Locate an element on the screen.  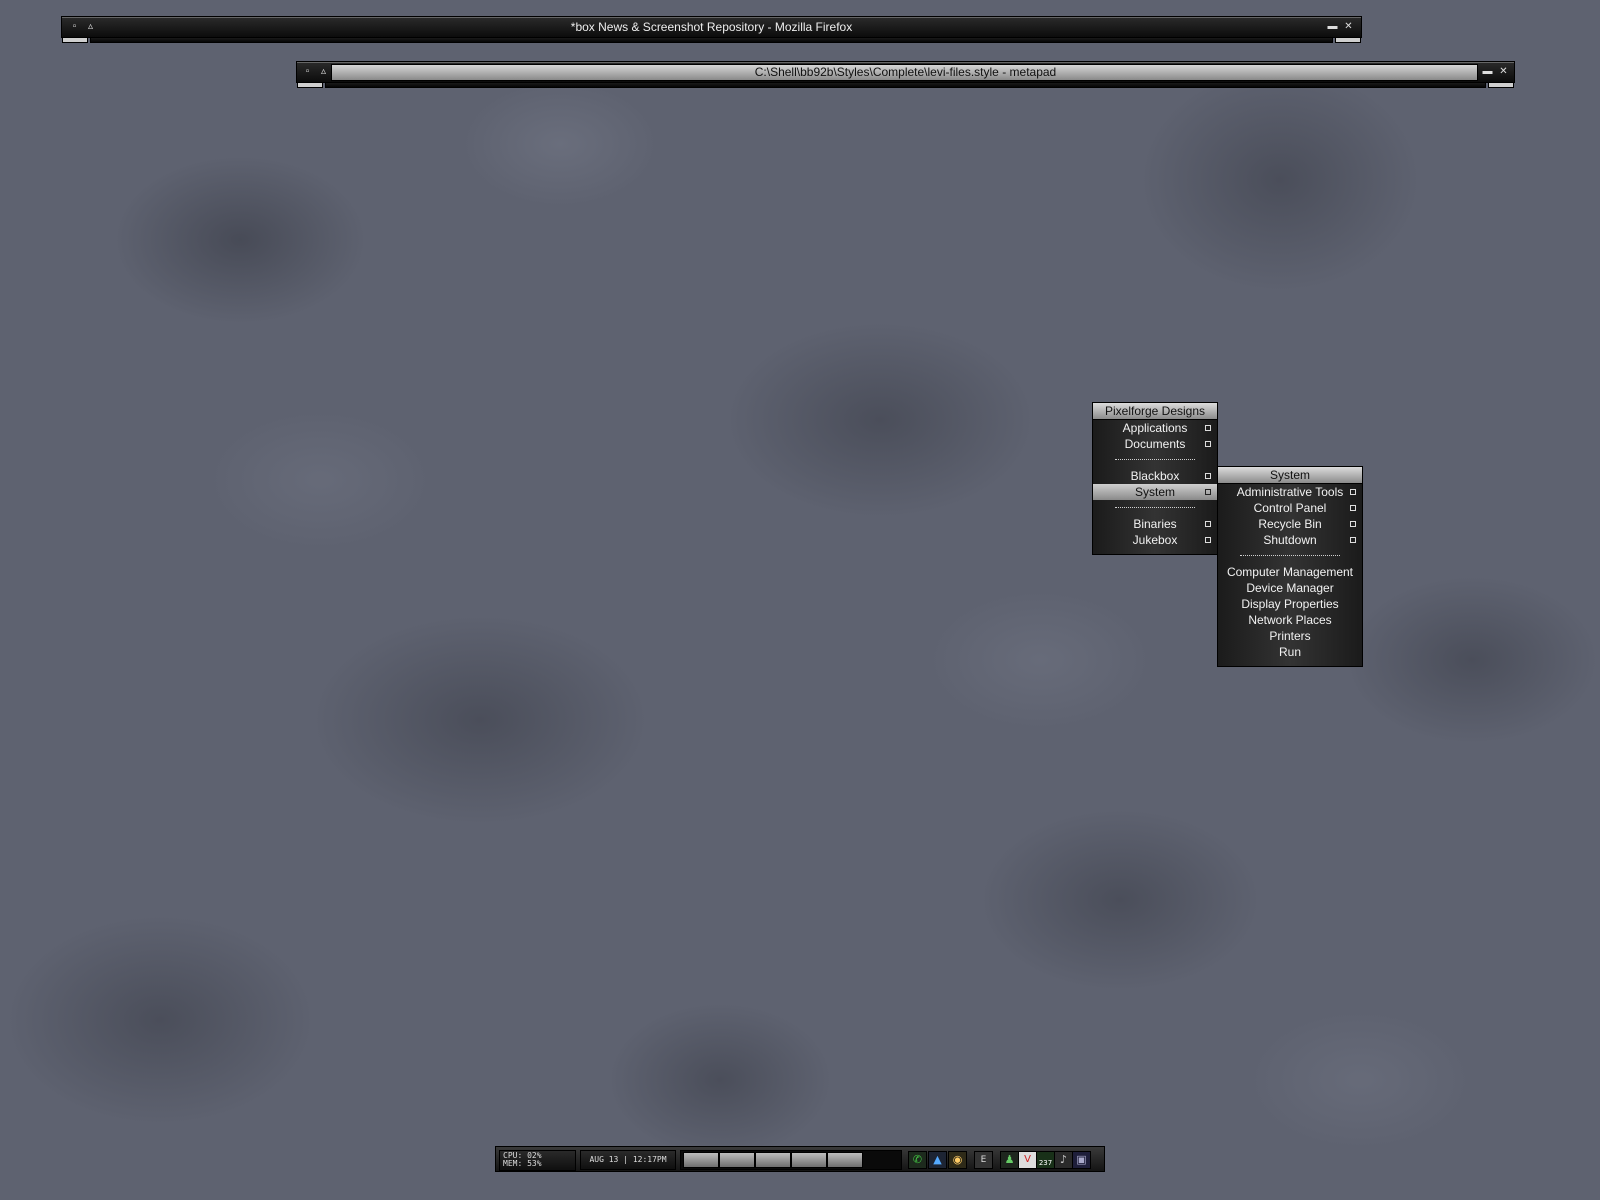
menu-item-device-manager: Device Manager is located at coordinates (1290, 588).